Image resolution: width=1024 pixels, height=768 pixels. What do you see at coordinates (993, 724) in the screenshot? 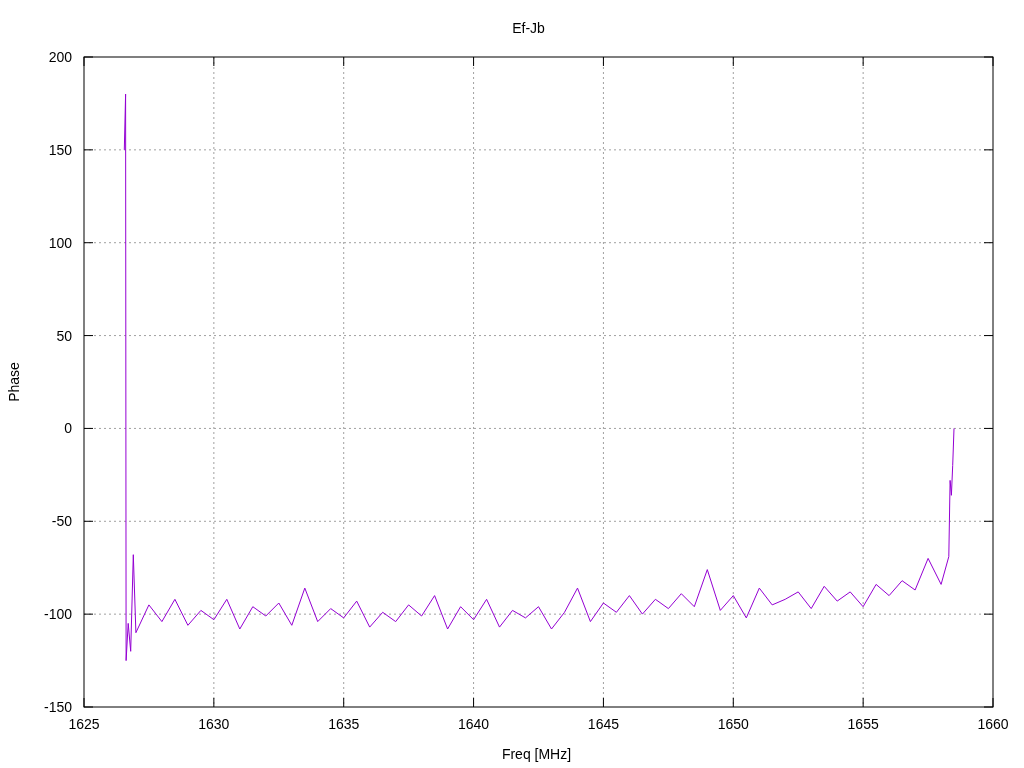
I see `x-tick-label: 1660` at bounding box center [993, 724].